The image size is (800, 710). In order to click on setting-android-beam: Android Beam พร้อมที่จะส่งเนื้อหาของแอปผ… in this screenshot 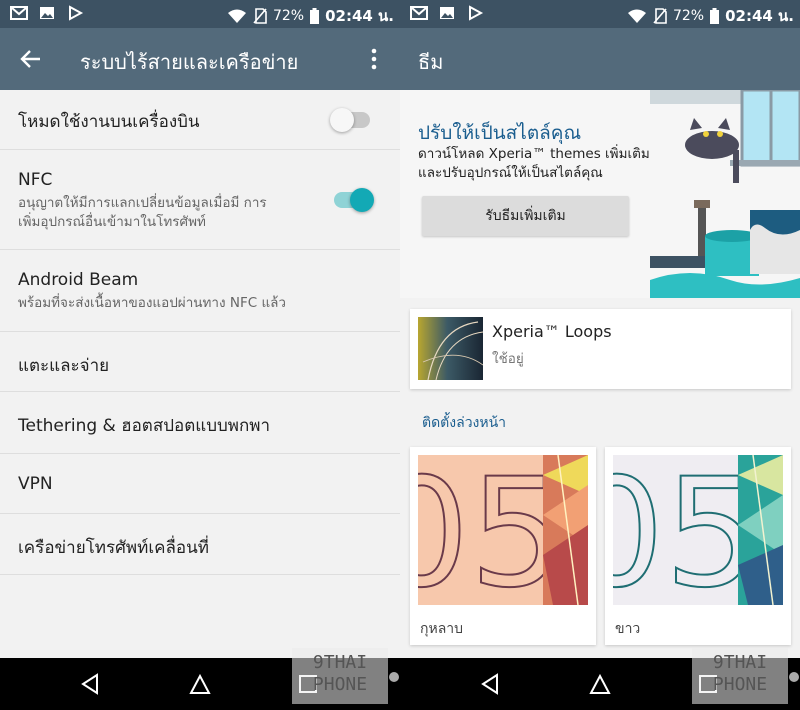, I will do `click(200, 291)`.